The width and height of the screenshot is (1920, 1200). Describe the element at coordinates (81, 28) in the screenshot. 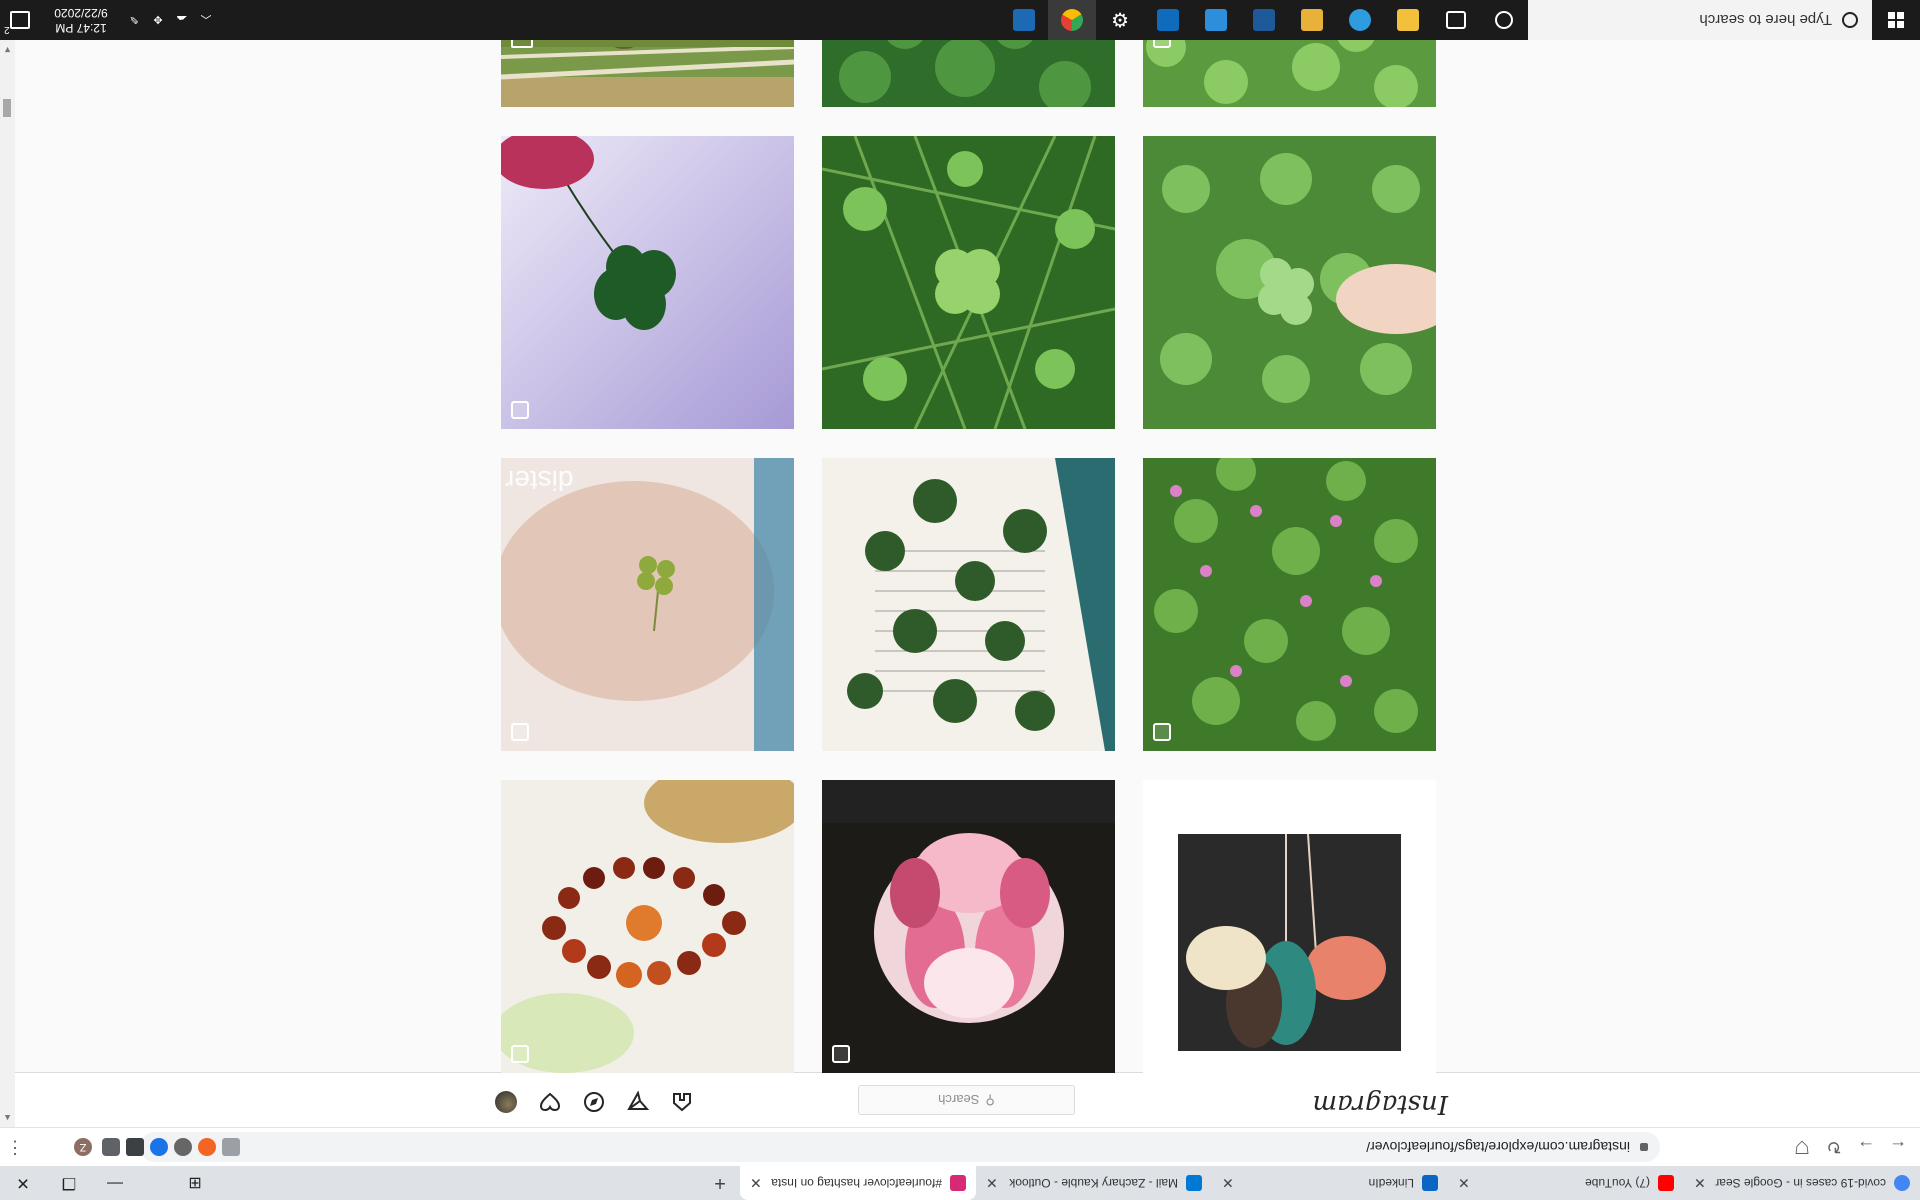

I see `clock-time: 12:47 PM` at that location.